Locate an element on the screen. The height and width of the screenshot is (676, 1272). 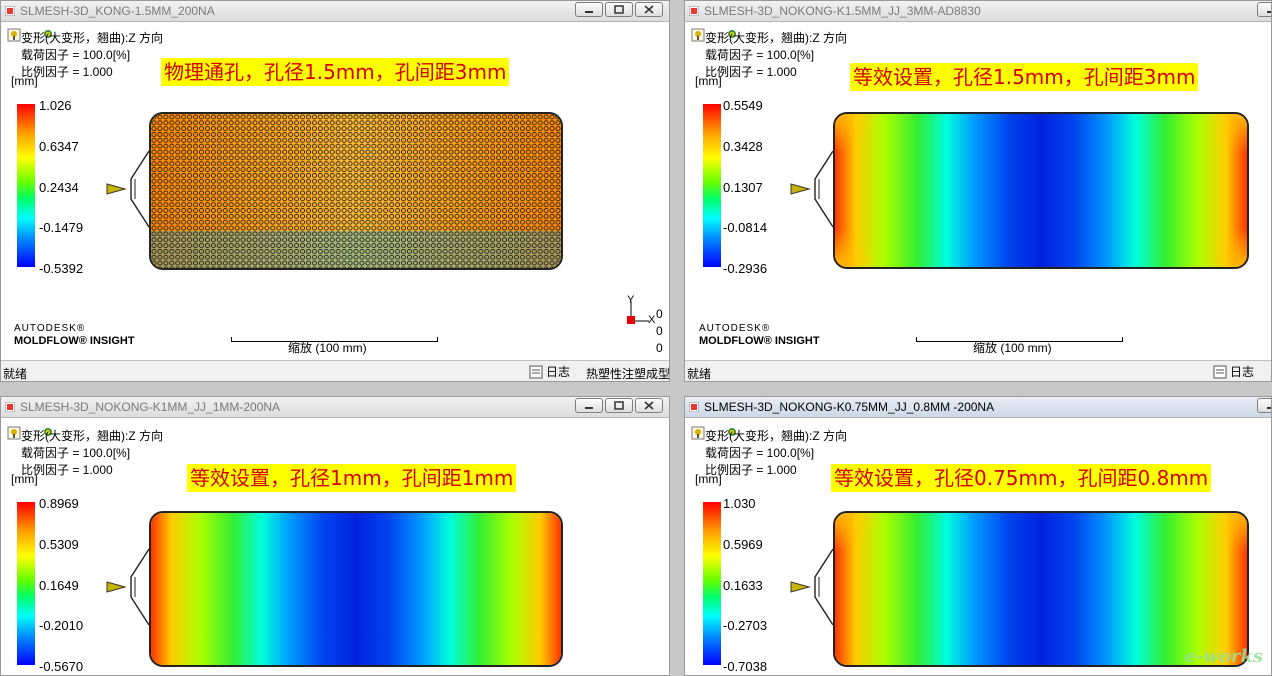
window-titlebar: SLMESH-3D_NOKONG-K1.5MM_JJ_3MM-AD8830 is located at coordinates (978, 11).